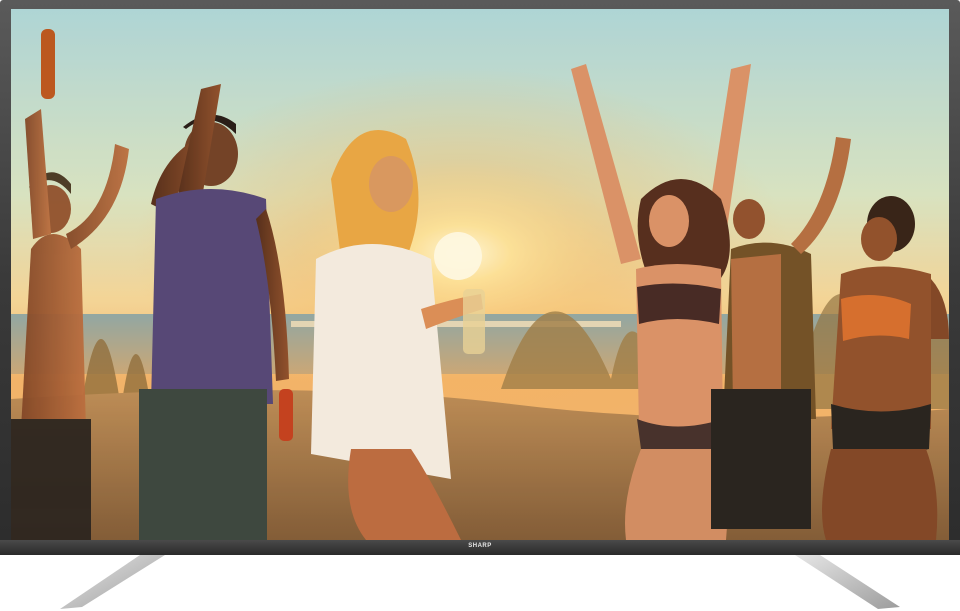 This screenshot has height=611, width=960. I want to click on tv-stand, so click(480, 582).